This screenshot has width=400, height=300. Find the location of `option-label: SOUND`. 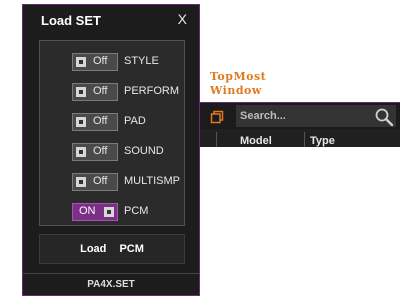

option-label: SOUND is located at coordinates (144, 151).